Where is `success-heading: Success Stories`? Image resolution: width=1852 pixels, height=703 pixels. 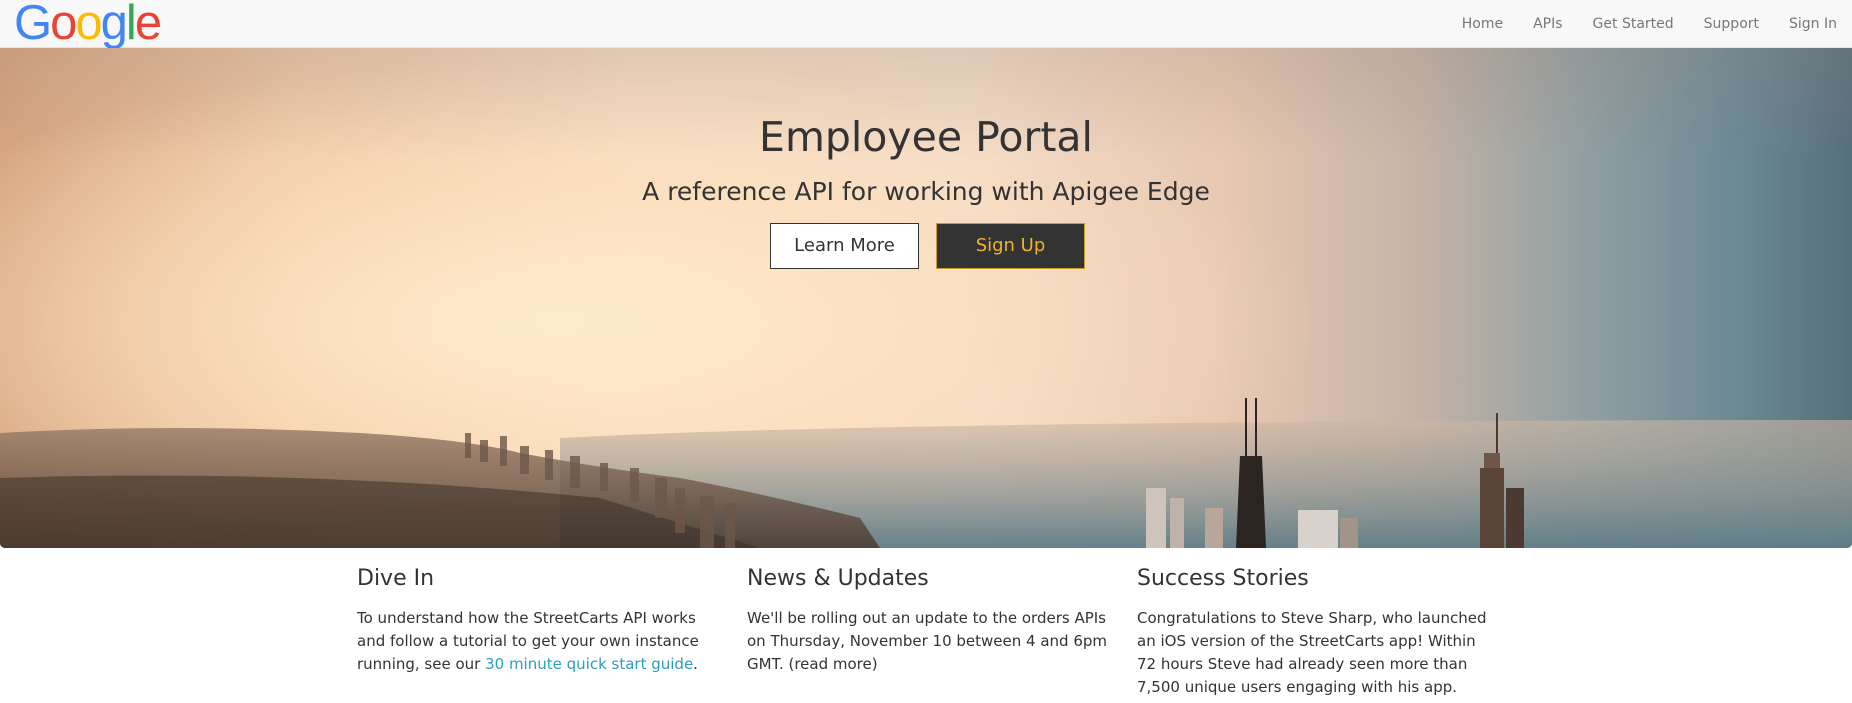 success-heading: Success Stories is located at coordinates (1223, 578).